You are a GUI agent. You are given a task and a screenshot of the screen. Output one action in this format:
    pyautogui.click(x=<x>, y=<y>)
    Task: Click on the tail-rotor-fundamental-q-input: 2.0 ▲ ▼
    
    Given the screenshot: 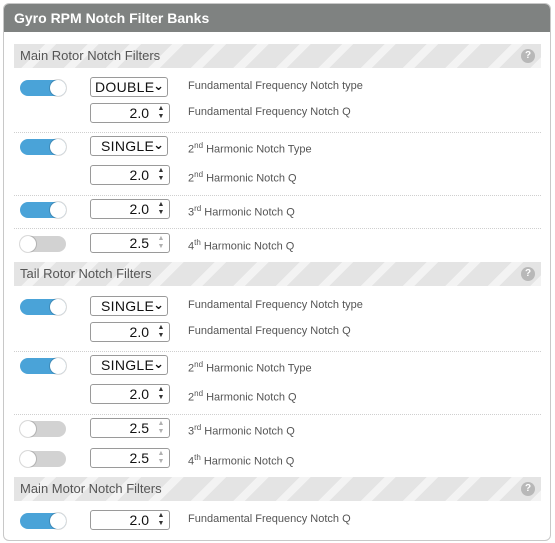 What is the action you would take?
    pyautogui.click(x=130, y=332)
    